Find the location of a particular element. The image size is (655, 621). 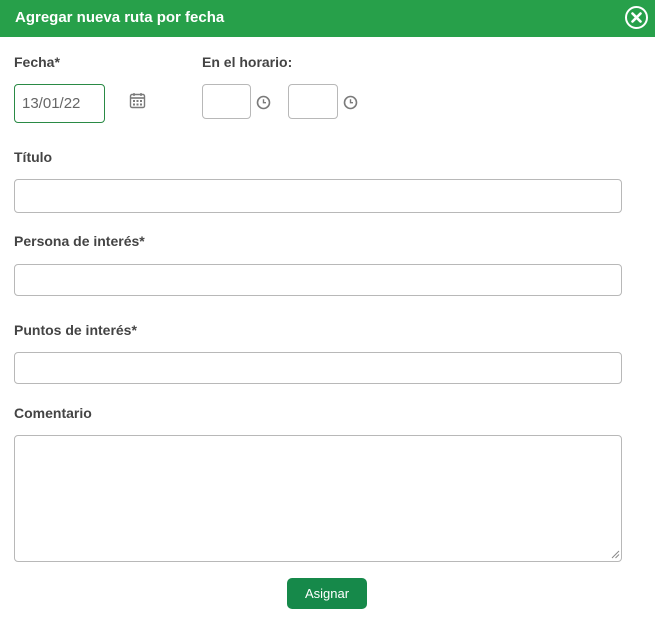

comentario-label: Comentario is located at coordinates (53, 413).